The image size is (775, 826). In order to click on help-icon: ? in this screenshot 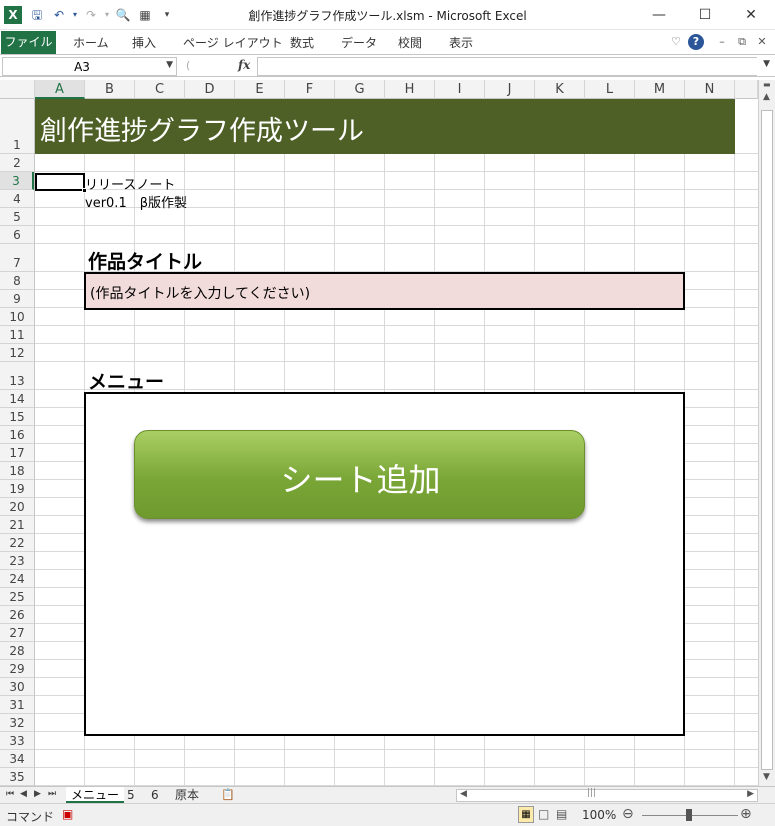, I will do `click(696, 42)`.